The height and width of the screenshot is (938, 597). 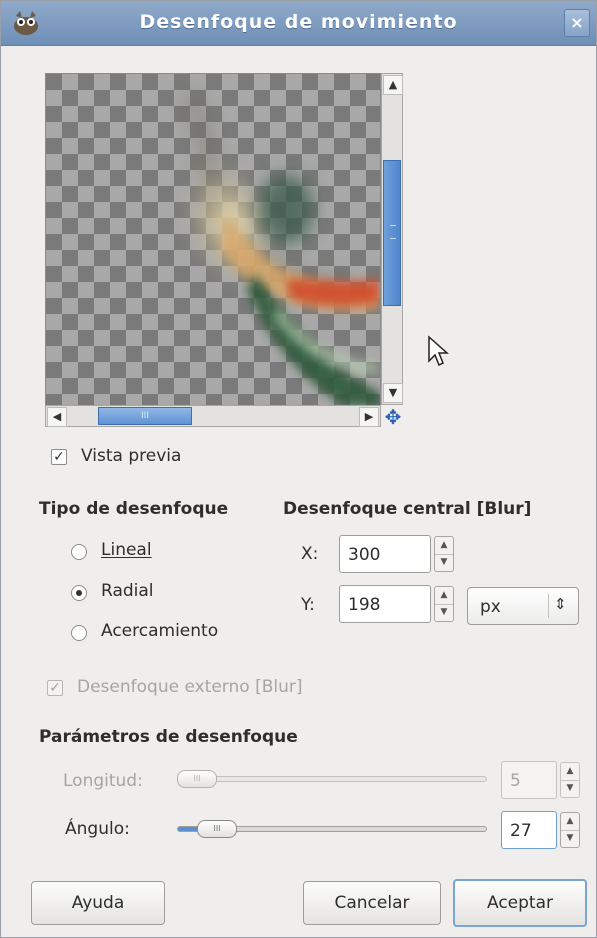 I want to click on scroll-right-icon: ▶, so click(x=369, y=417).